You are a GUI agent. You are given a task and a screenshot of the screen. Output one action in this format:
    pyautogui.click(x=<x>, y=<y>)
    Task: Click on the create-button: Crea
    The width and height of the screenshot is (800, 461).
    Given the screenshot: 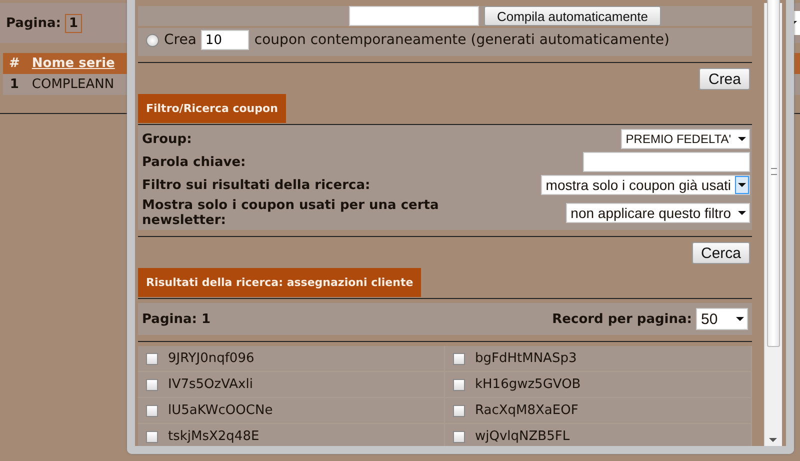 What is the action you would take?
    pyautogui.click(x=724, y=79)
    